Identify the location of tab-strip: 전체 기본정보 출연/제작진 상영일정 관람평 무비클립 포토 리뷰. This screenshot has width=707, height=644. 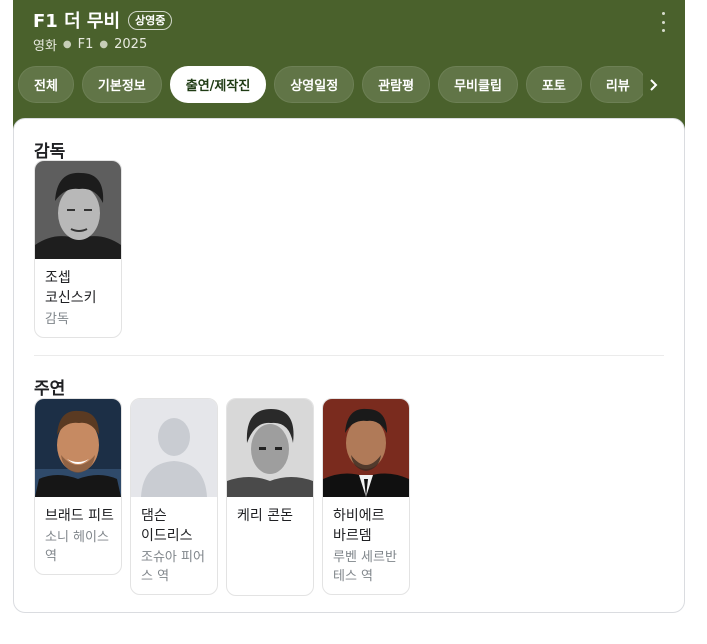
(330, 85).